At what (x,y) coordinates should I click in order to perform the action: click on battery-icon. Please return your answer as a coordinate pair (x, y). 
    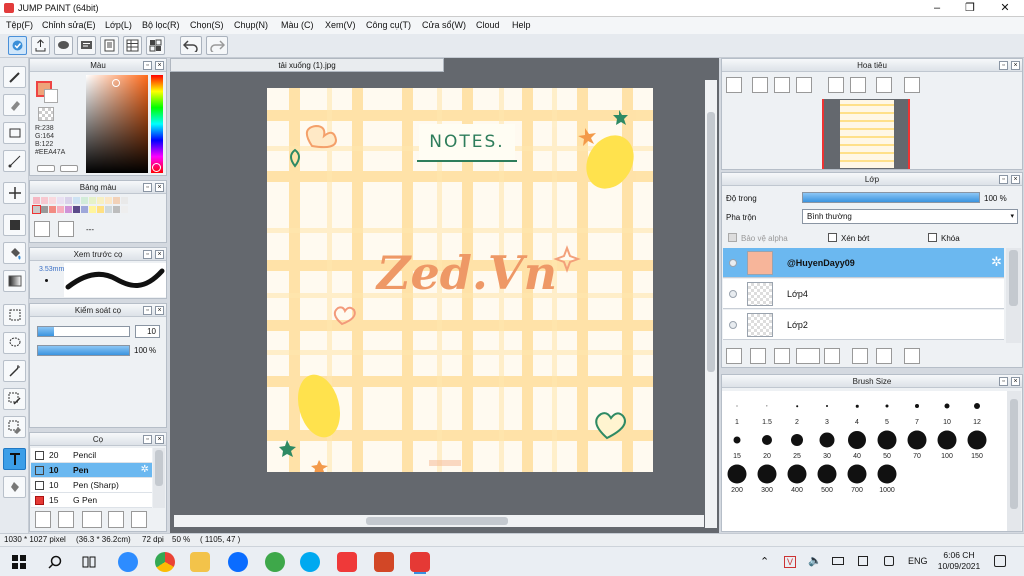
    Looking at the image, I should click on (838, 561).